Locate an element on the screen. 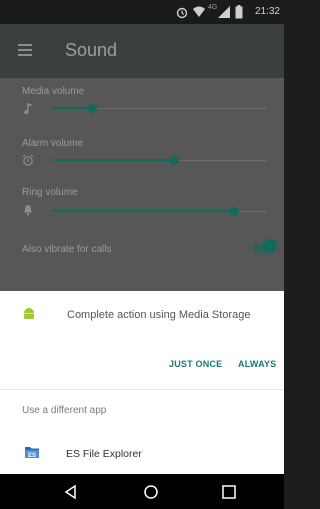  vibrate-label: Also vibrate for calls is located at coordinates (67, 249).